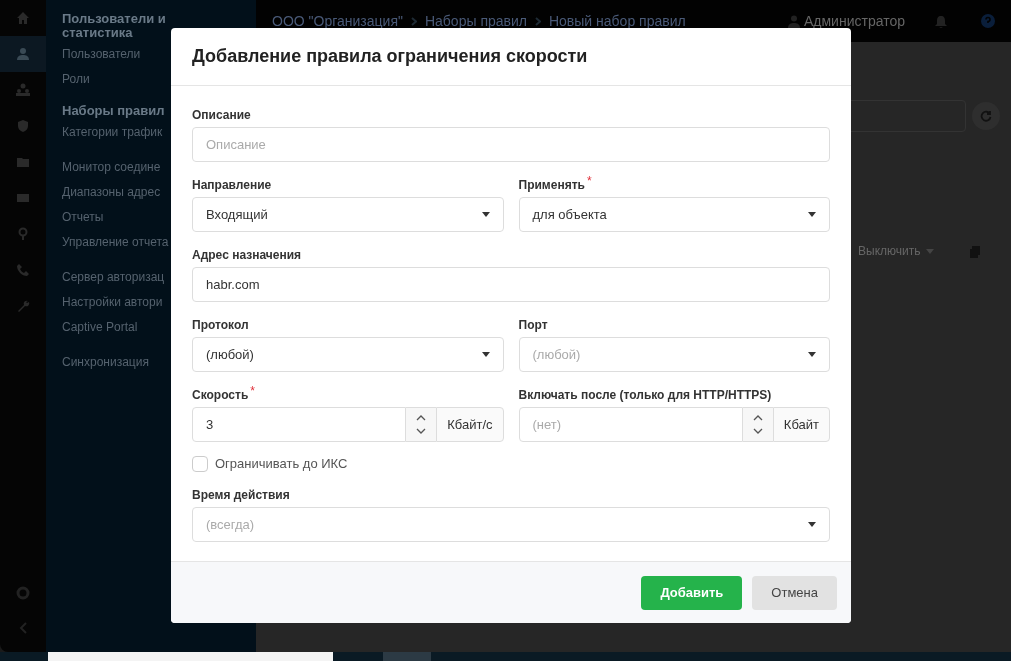 The width and height of the screenshot is (1011, 661). Describe the element at coordinates (617, 21) in the screenshot. I see `breadcrumb-link: Новый набор правил` at that location.